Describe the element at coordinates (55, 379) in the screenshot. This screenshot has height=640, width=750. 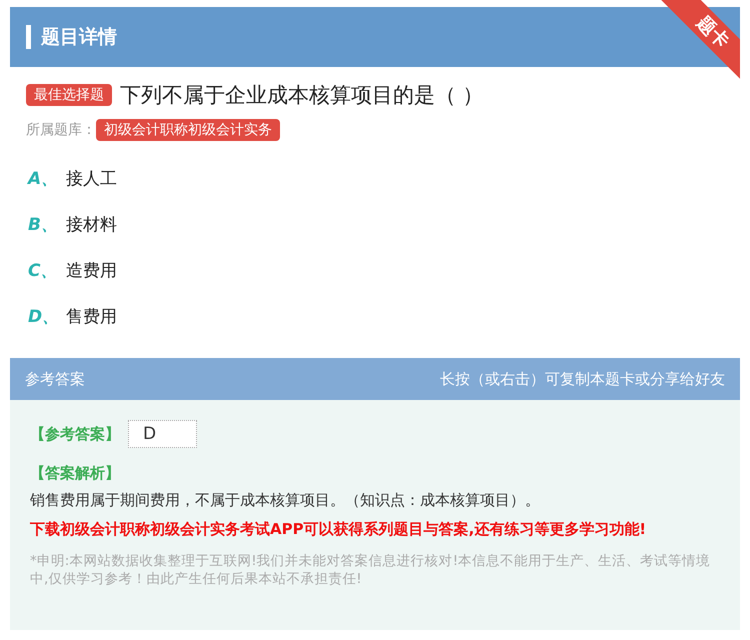
I see `answer-section-title: 参考答案` at that location.